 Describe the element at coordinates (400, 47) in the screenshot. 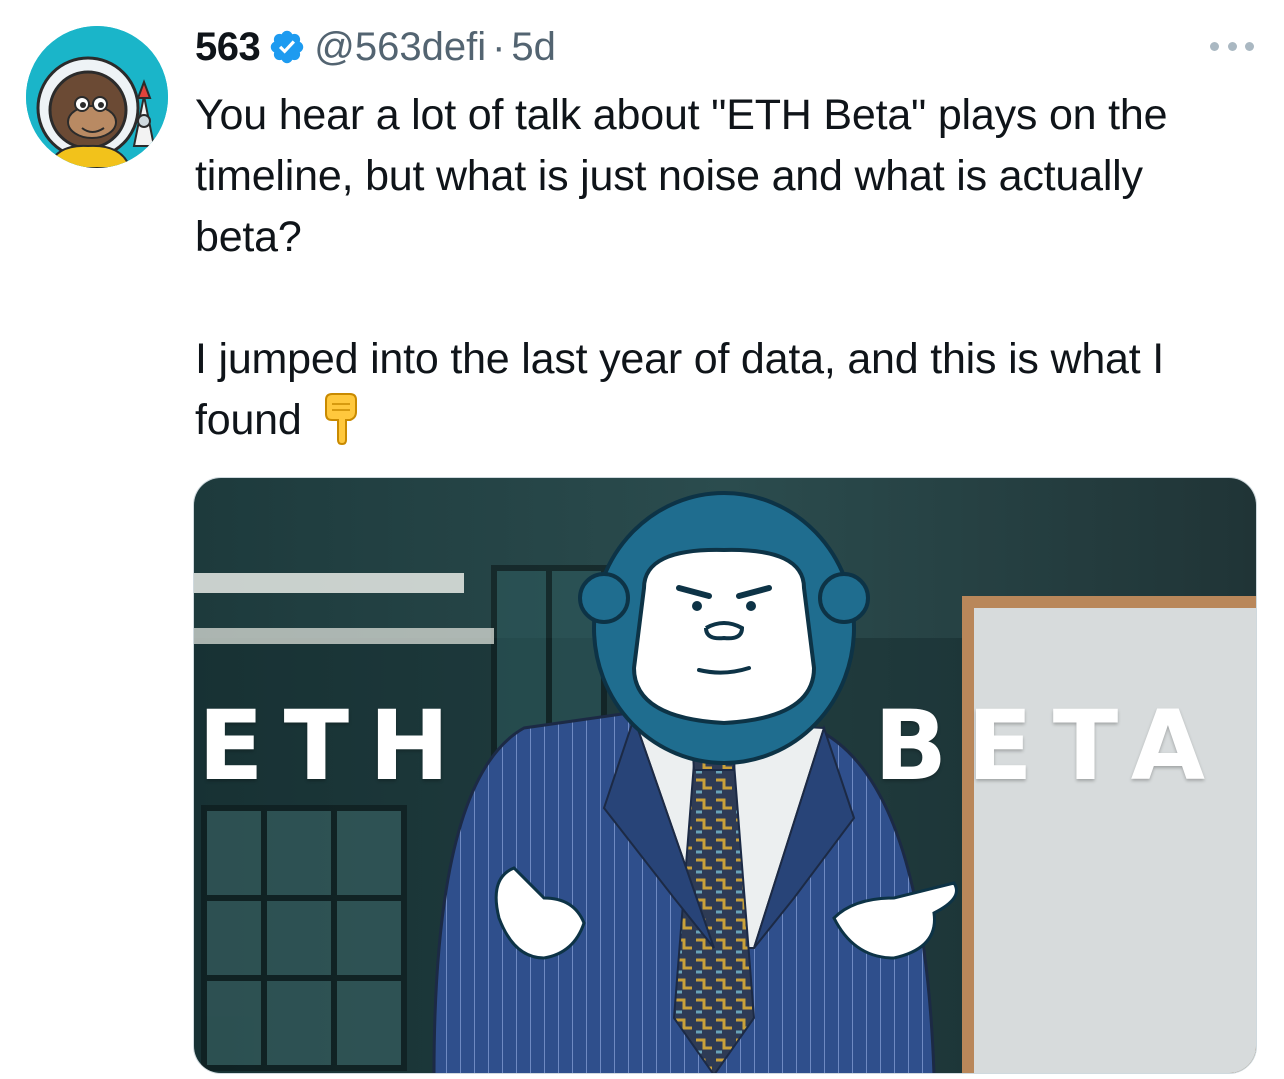

I see `user-handle: @563defi` at that location.